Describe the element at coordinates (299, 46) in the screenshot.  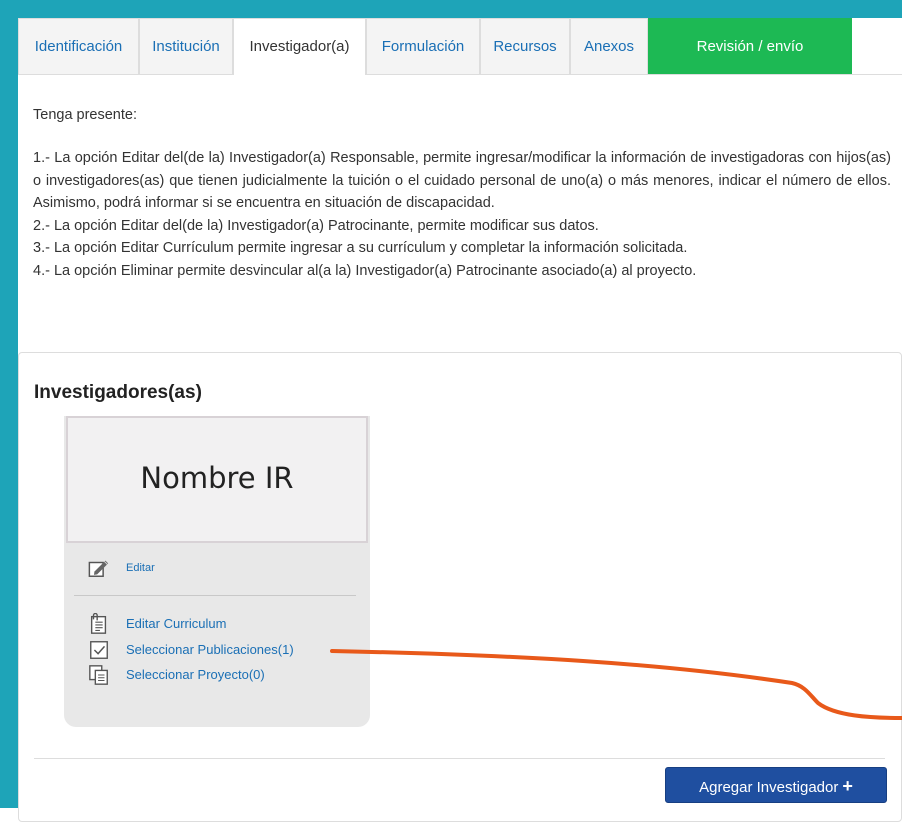
I see `tab-investigador: Investigador(a)` at that location.